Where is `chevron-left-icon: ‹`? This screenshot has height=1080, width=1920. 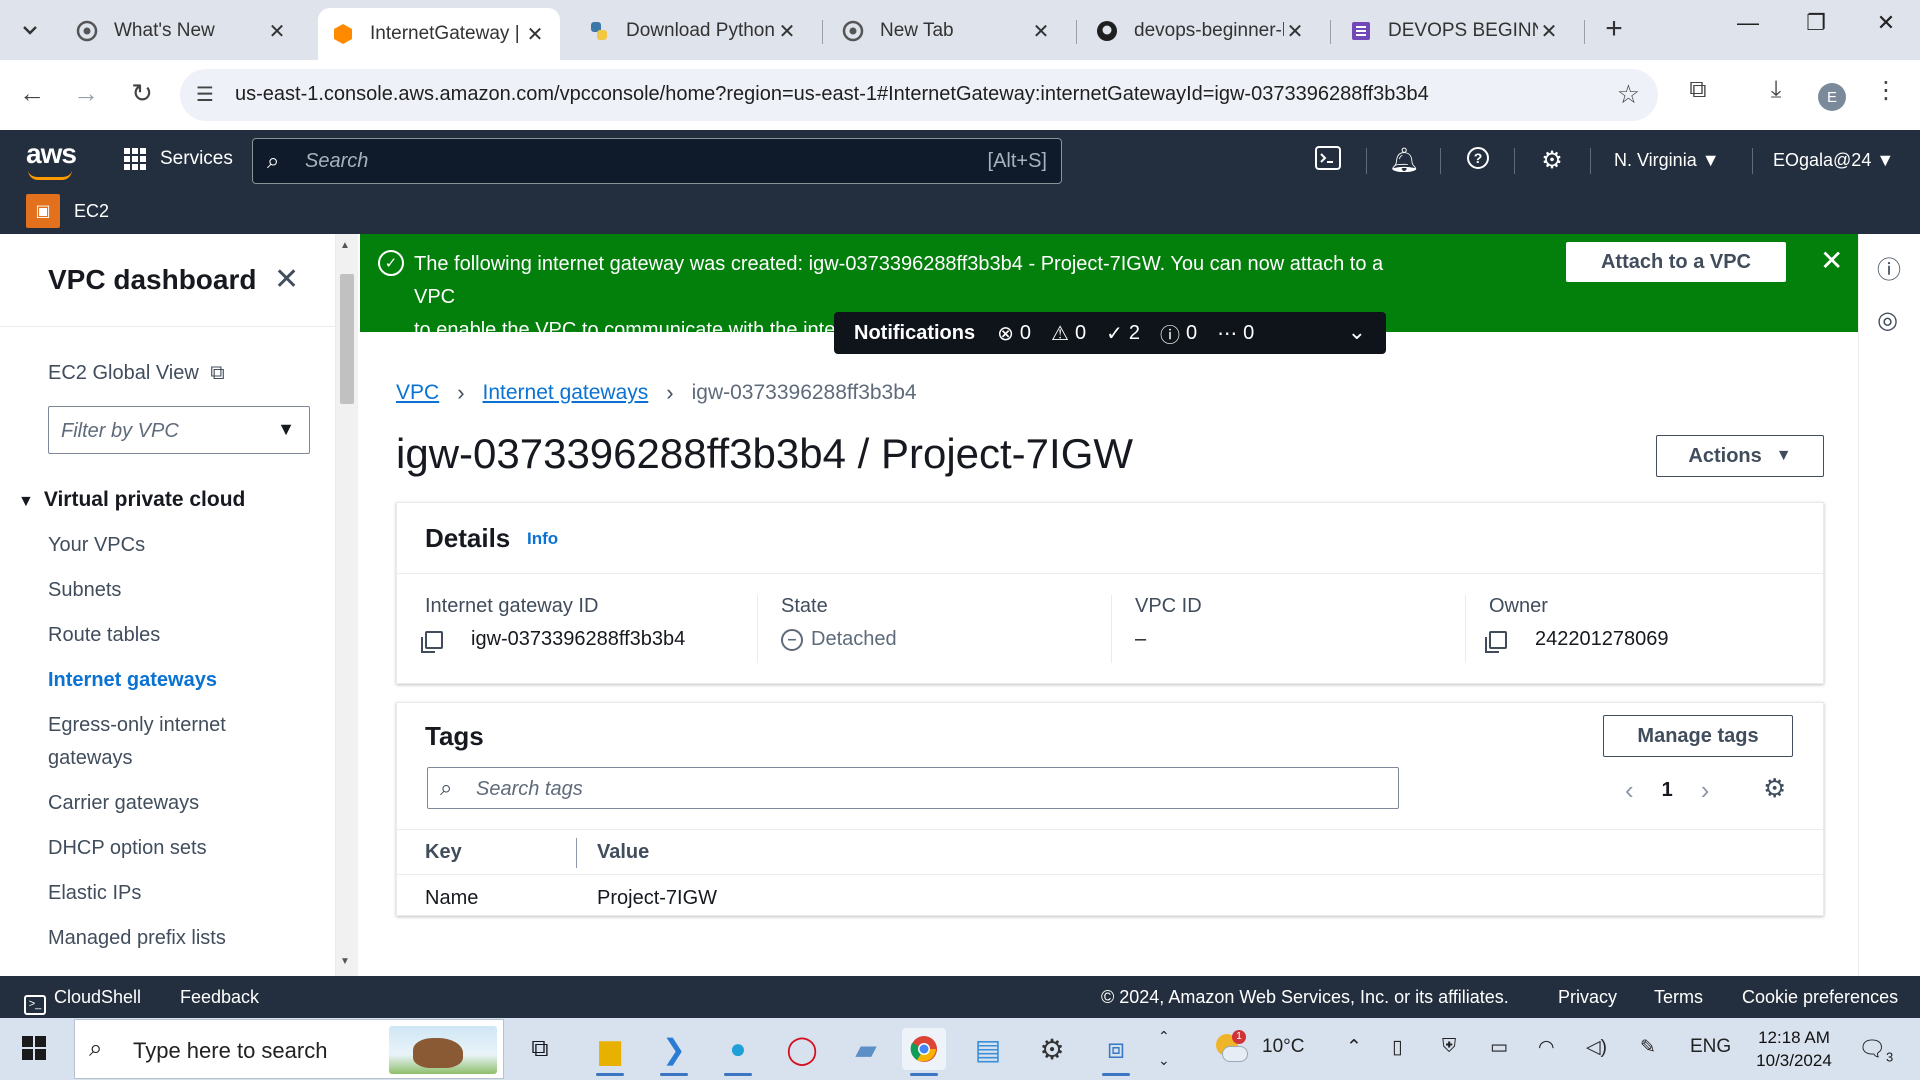
chevron-left-icon: ‹ is located at coordinates (1629, 790).